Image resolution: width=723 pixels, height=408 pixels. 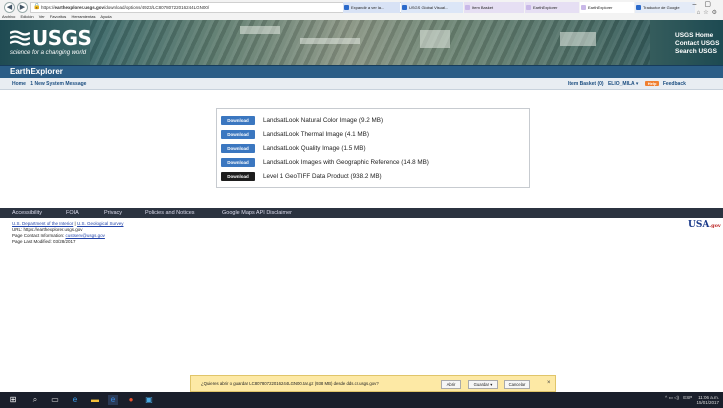 I want to click on close-icon: ×, so click(x=549, y=383).